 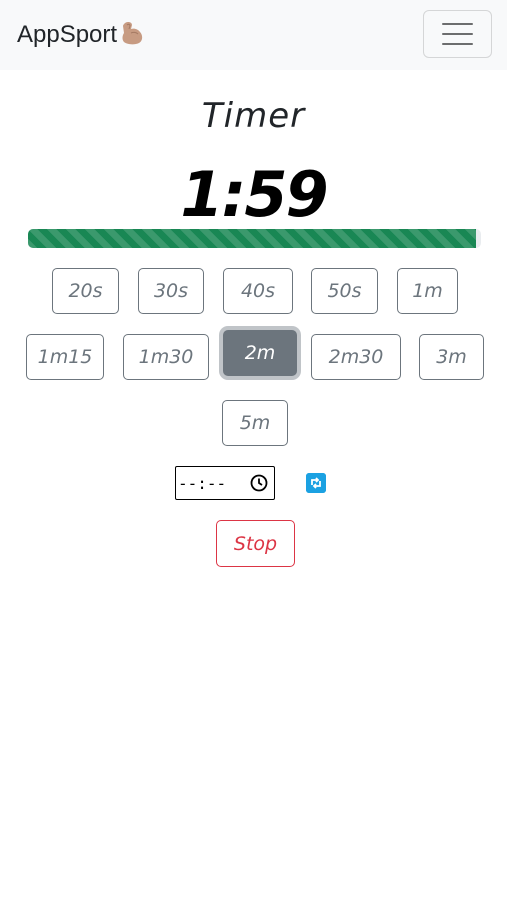 I want to click on flexed-biceps-icon, so click(x=132, y=33).